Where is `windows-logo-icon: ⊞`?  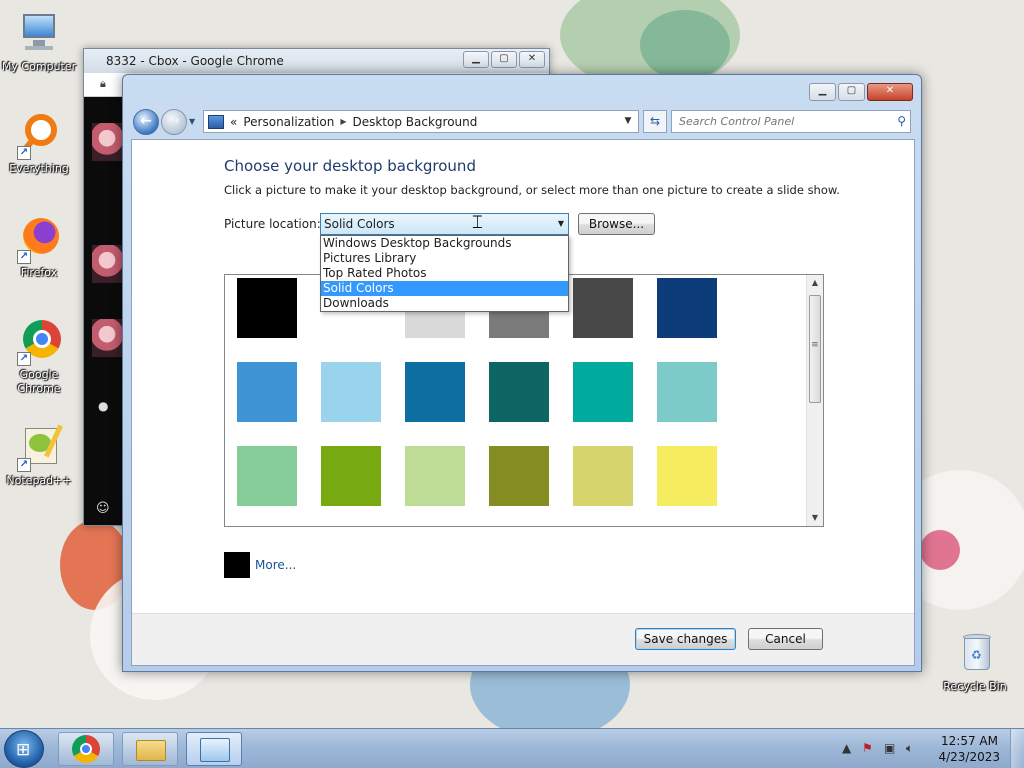 windows-logo-icon: ⊞ is located at coordinates (23, 750).